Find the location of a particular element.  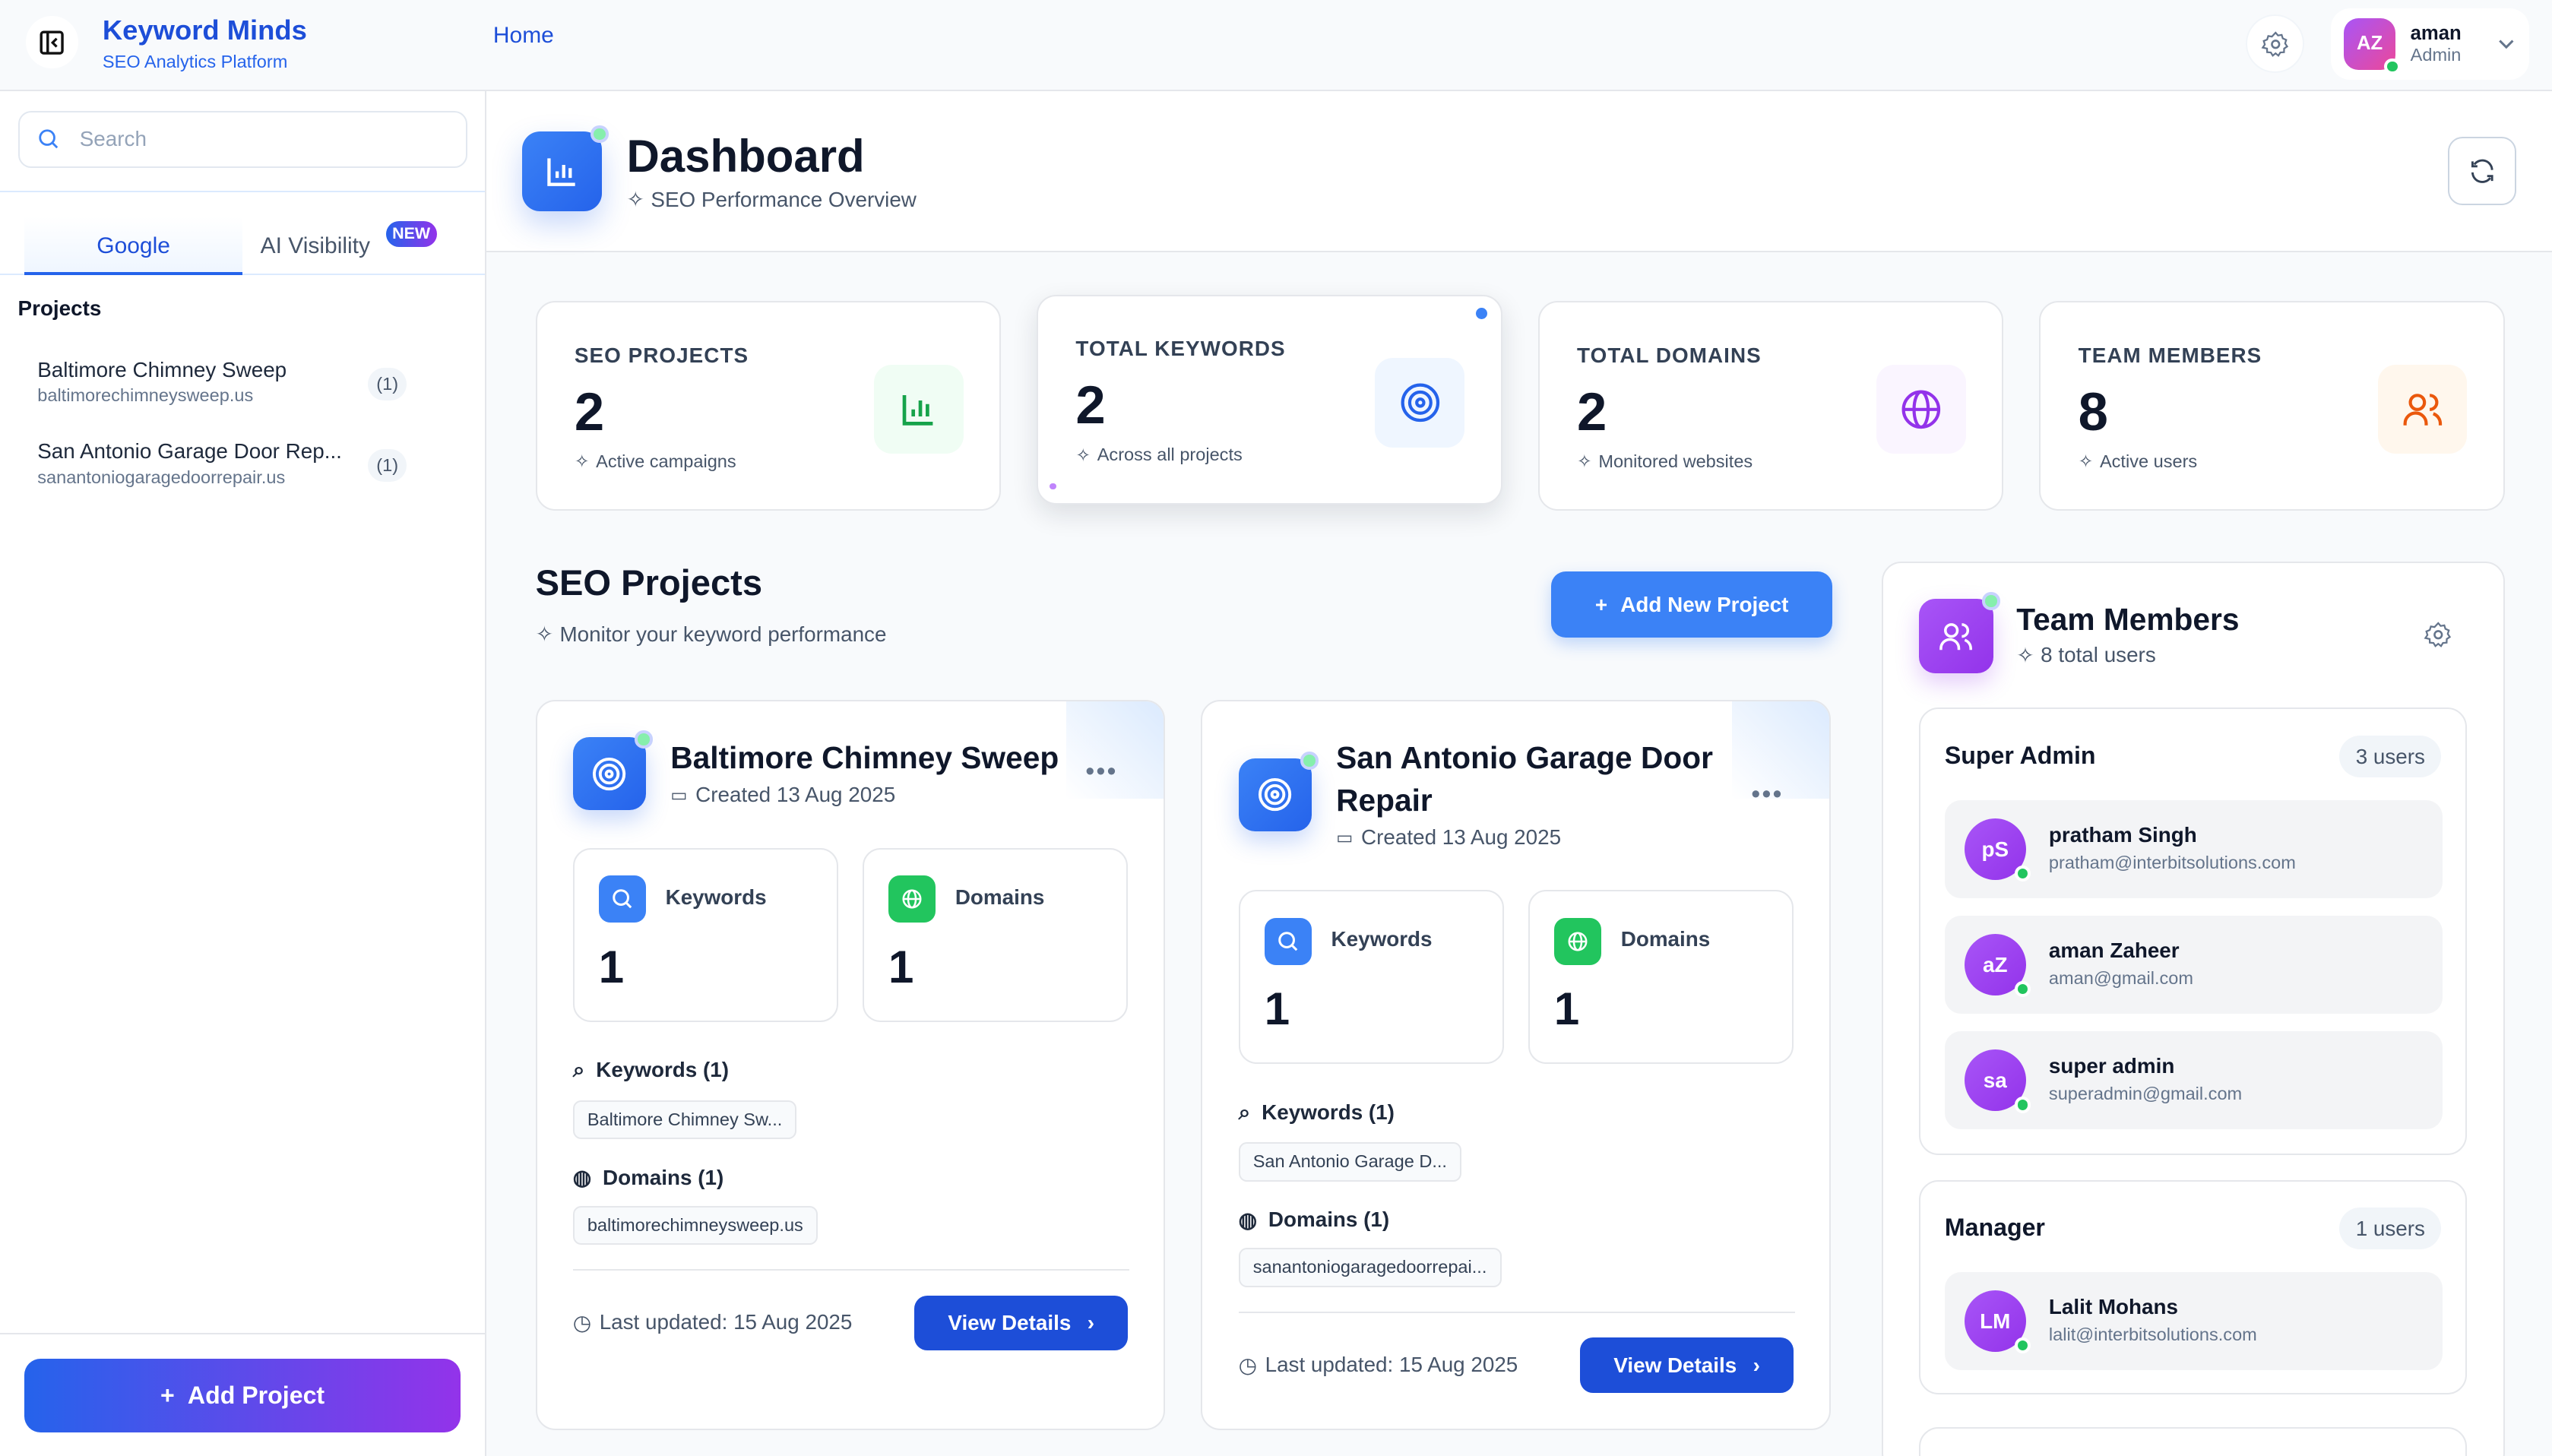

avatar: LM is located at coordinates (1997, 1322).